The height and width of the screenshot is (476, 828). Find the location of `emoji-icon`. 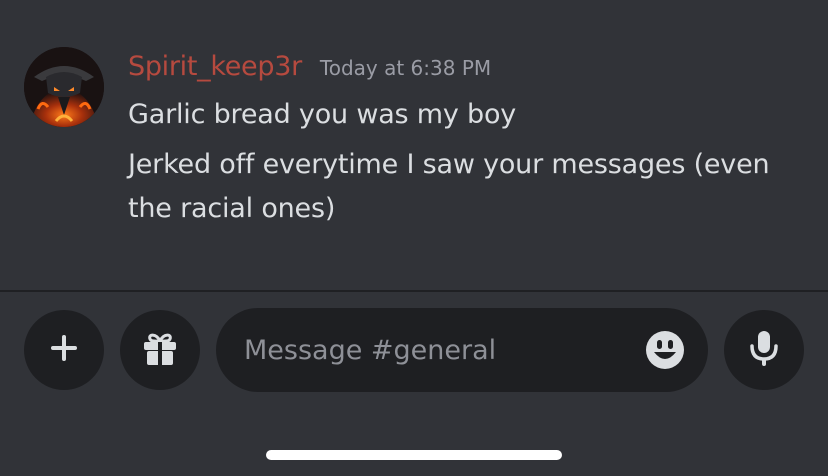

emoji-icon is located at coordinates (665, 350).